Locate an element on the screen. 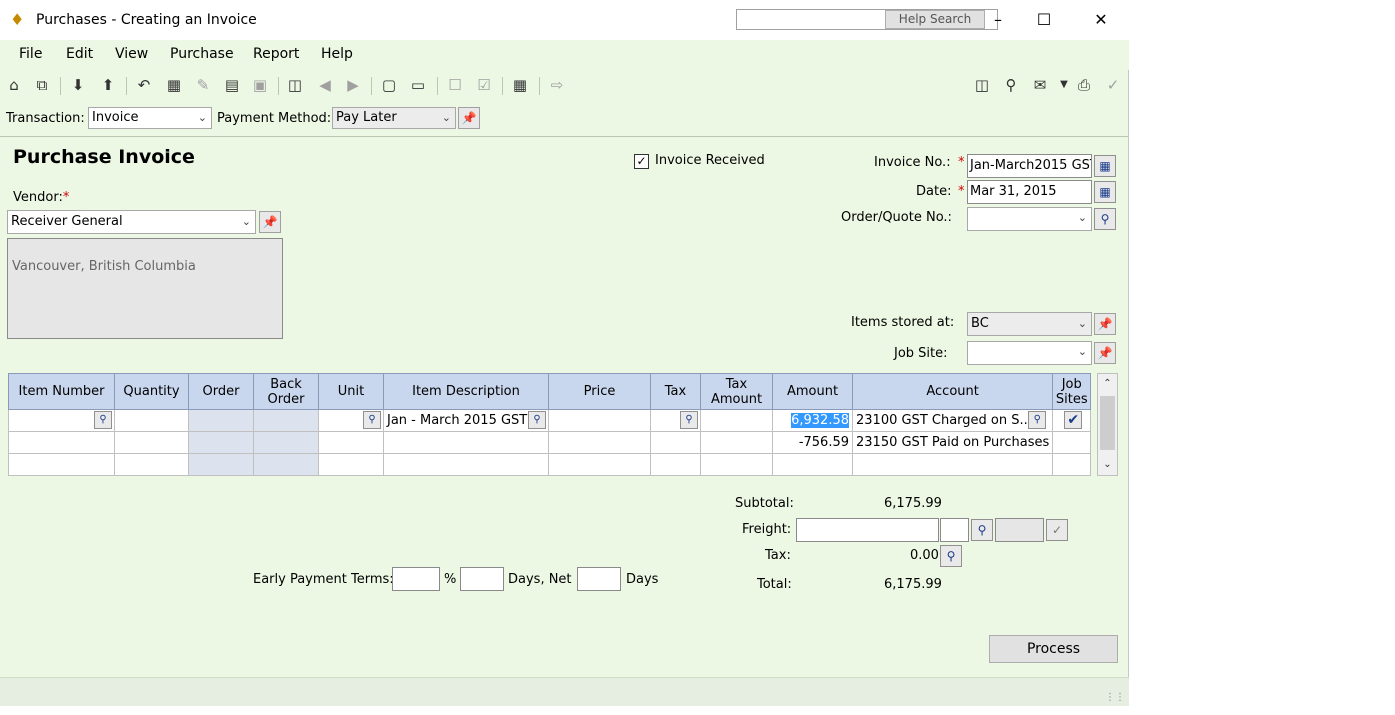  scroll-up-icon: ⌃ is located at coordinates (1107, 384).